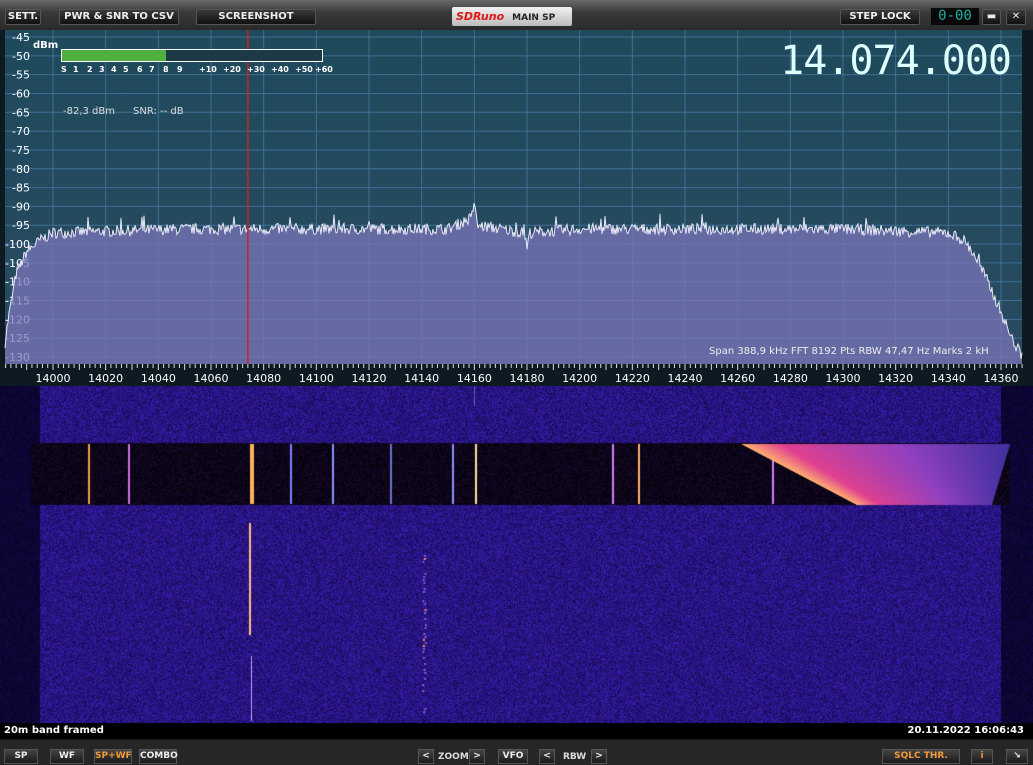  What do you see at coordinates (17, 244) in the screenshot?
I see `y-tick-label: -100` at bounding box center [17, 244].